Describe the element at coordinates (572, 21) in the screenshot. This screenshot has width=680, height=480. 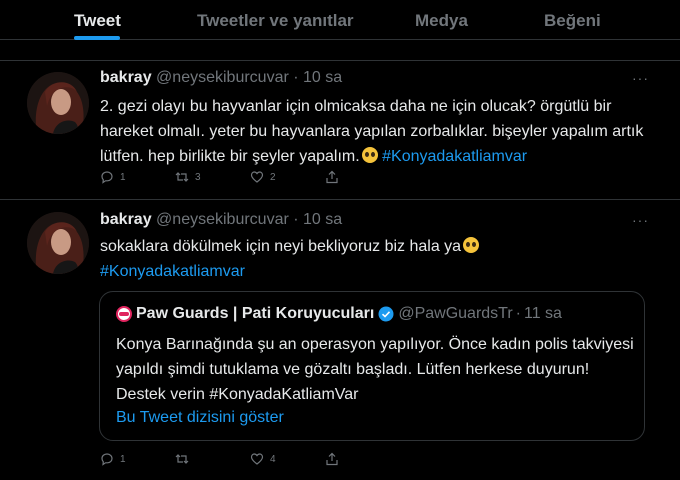
I see `tab-likes: Beğeni` at that location.